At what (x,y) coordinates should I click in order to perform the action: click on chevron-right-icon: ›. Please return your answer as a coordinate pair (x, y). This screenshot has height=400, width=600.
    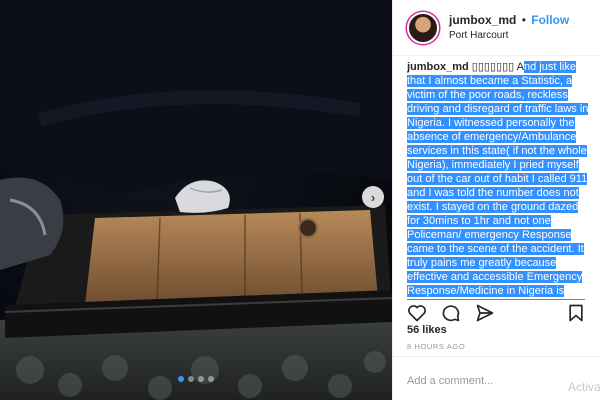
    Looking at the image, I should click on (373, 197).